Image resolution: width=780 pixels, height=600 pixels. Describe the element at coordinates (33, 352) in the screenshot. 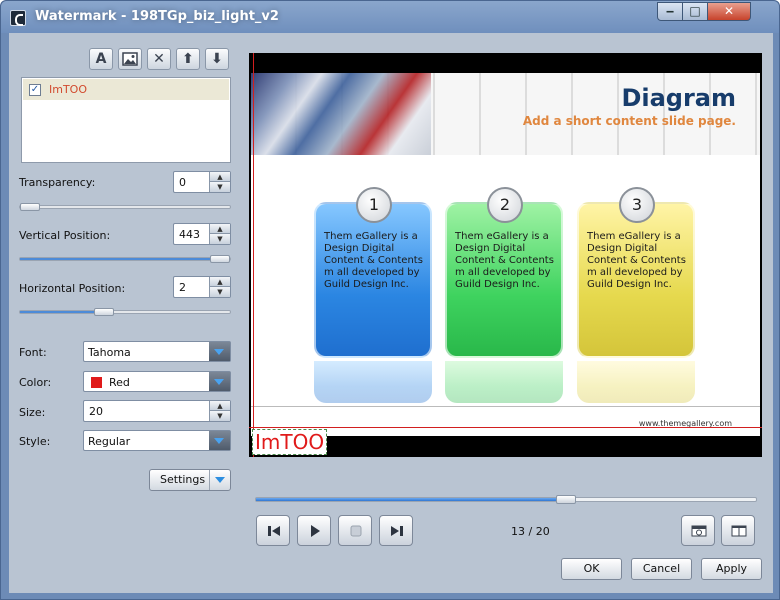

I see `font-label: Font:` at that location.